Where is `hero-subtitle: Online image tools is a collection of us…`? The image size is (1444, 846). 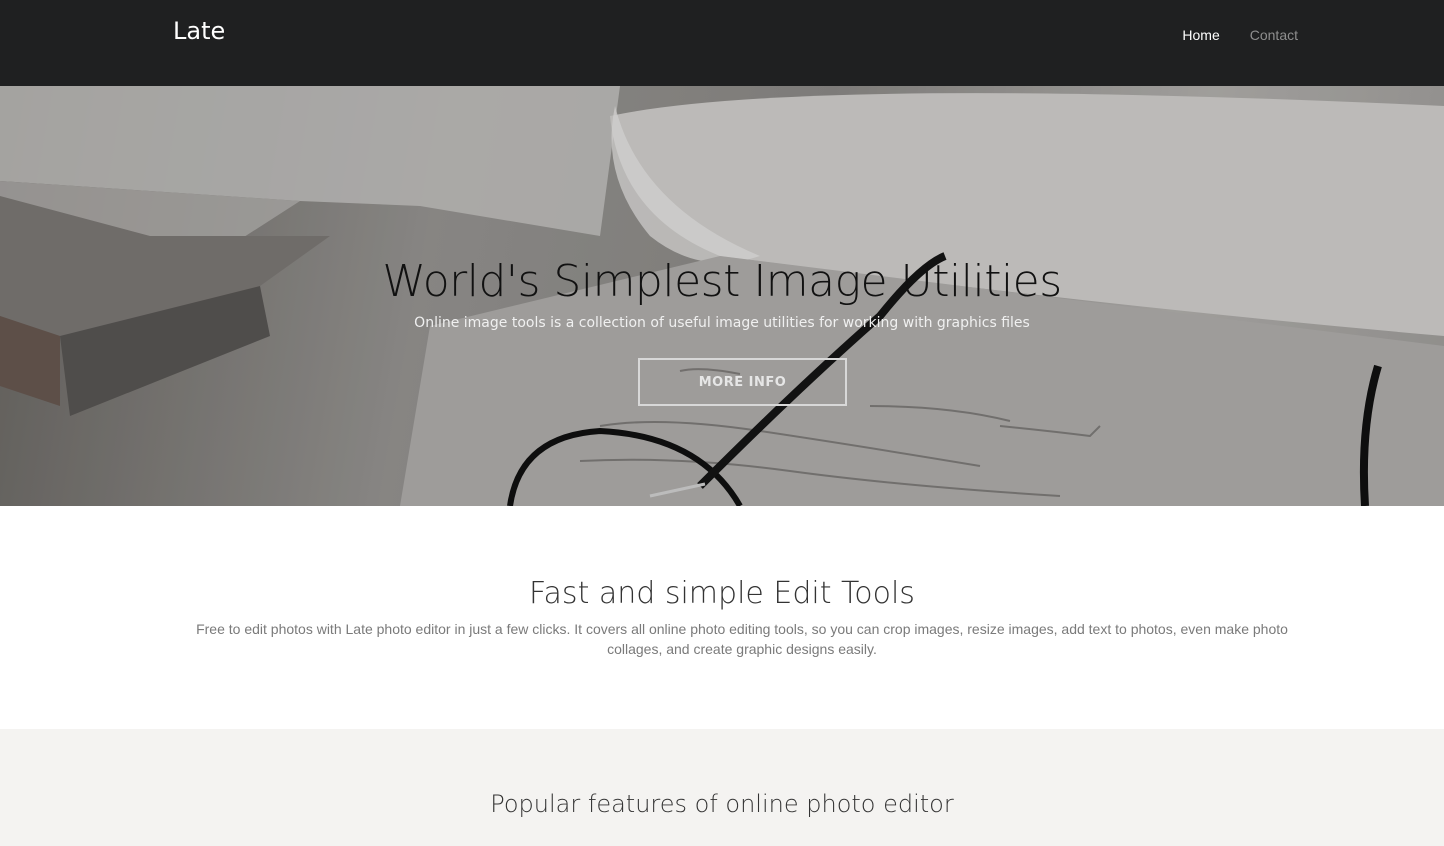 hero-subtitle: Online image tools is a collection of us… is located at coordinates (722, 323).